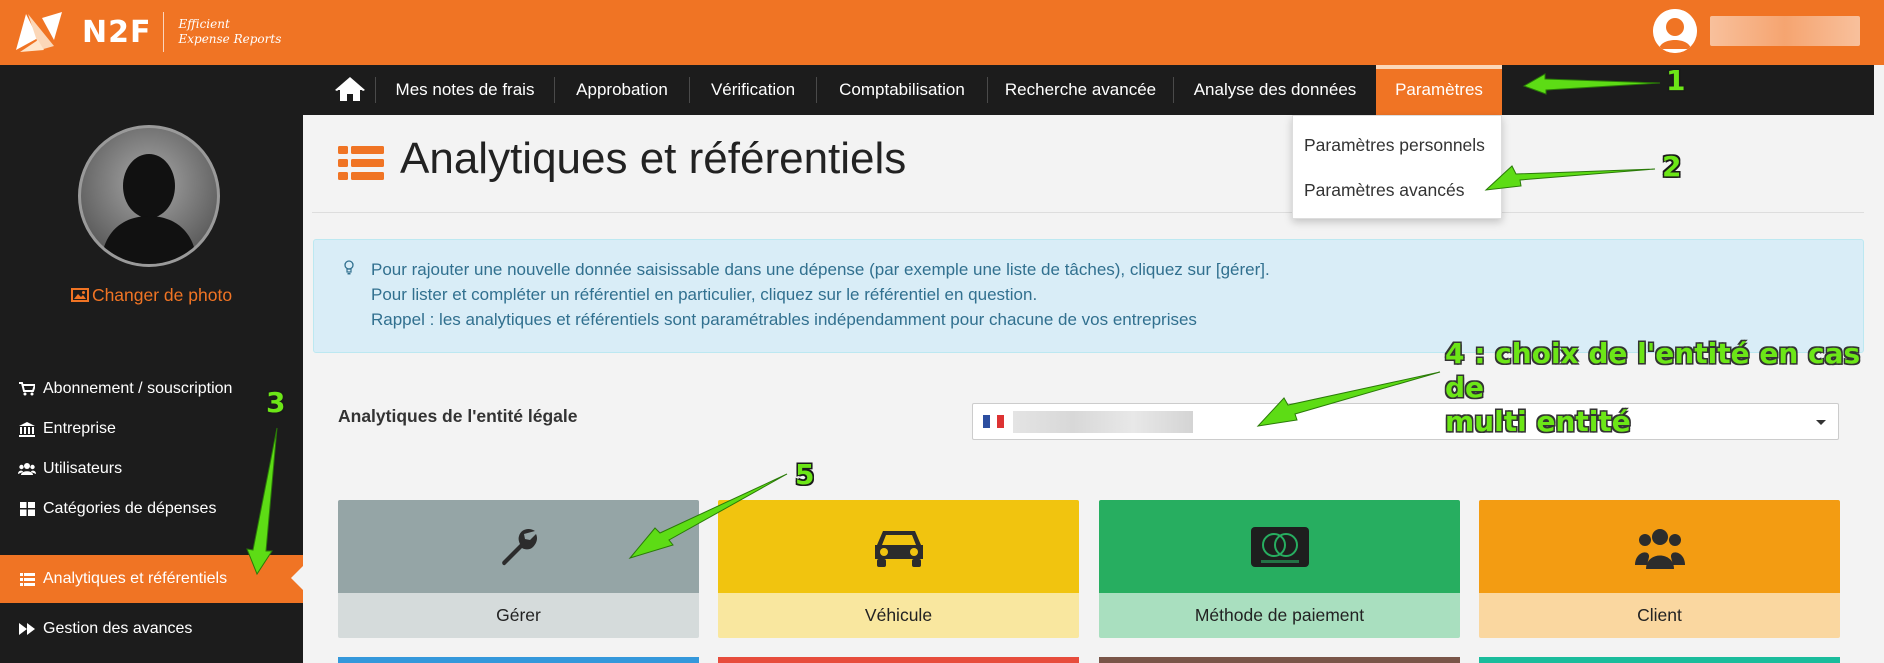 The height and width of the screenshot is (663, 1884). I want to click on nav-comptabilisation: Comptabilisation, so click(902, 90).